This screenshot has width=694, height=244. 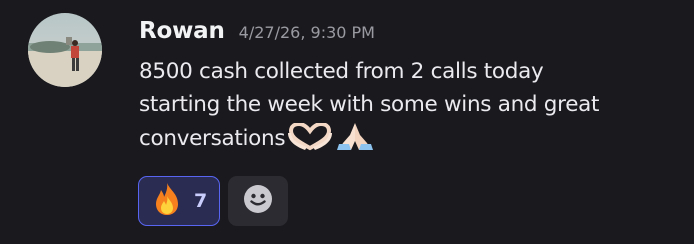 I want to click on smiley-icon, so click(x=258, y=201).